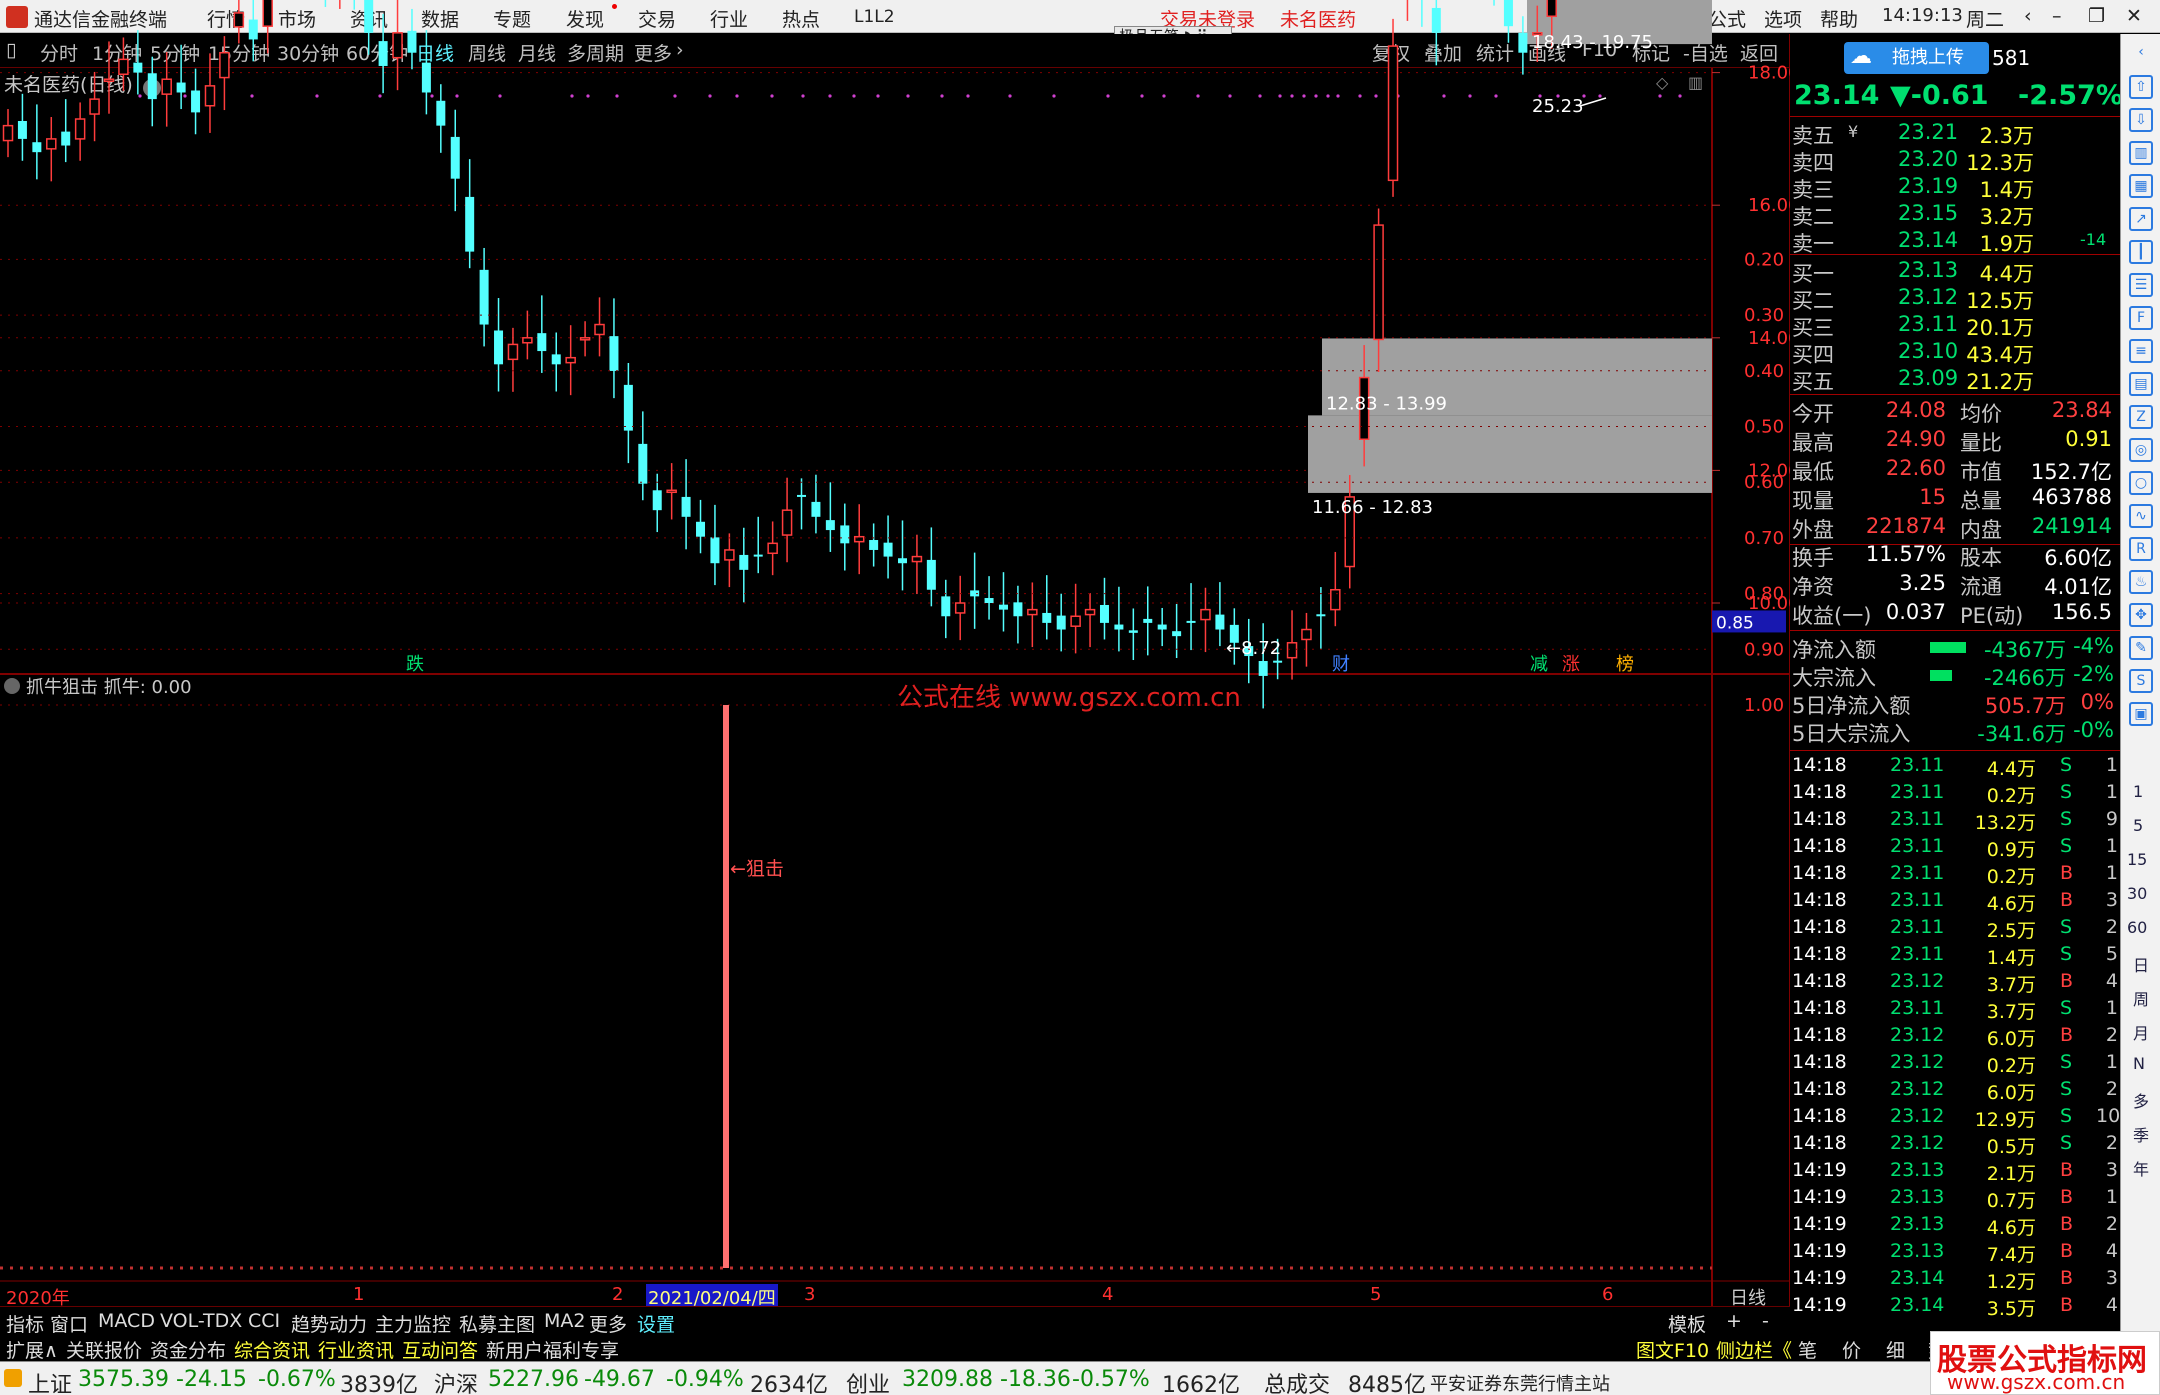 The width and height of the screenshot is (2160, 1395). I want to click on tab-vol-tdx: VOL-TDX, so click(201, 1321).